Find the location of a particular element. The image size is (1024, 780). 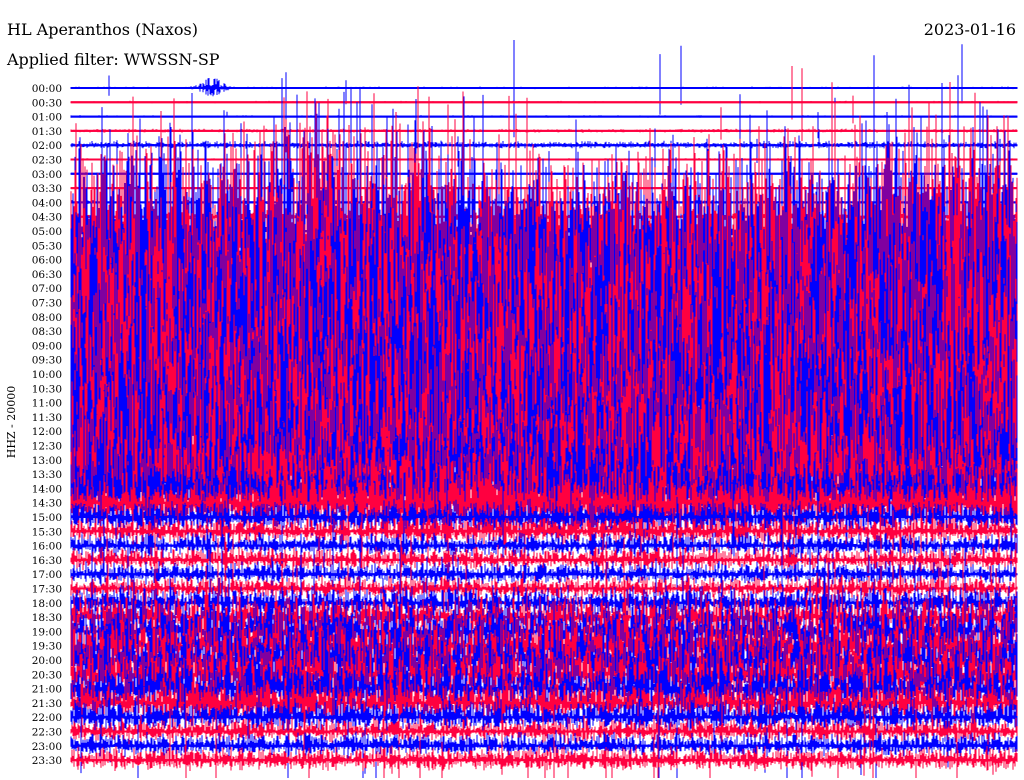

filter-label: Applied filter: WWSSN-SP is located at coordinates (113, 59).